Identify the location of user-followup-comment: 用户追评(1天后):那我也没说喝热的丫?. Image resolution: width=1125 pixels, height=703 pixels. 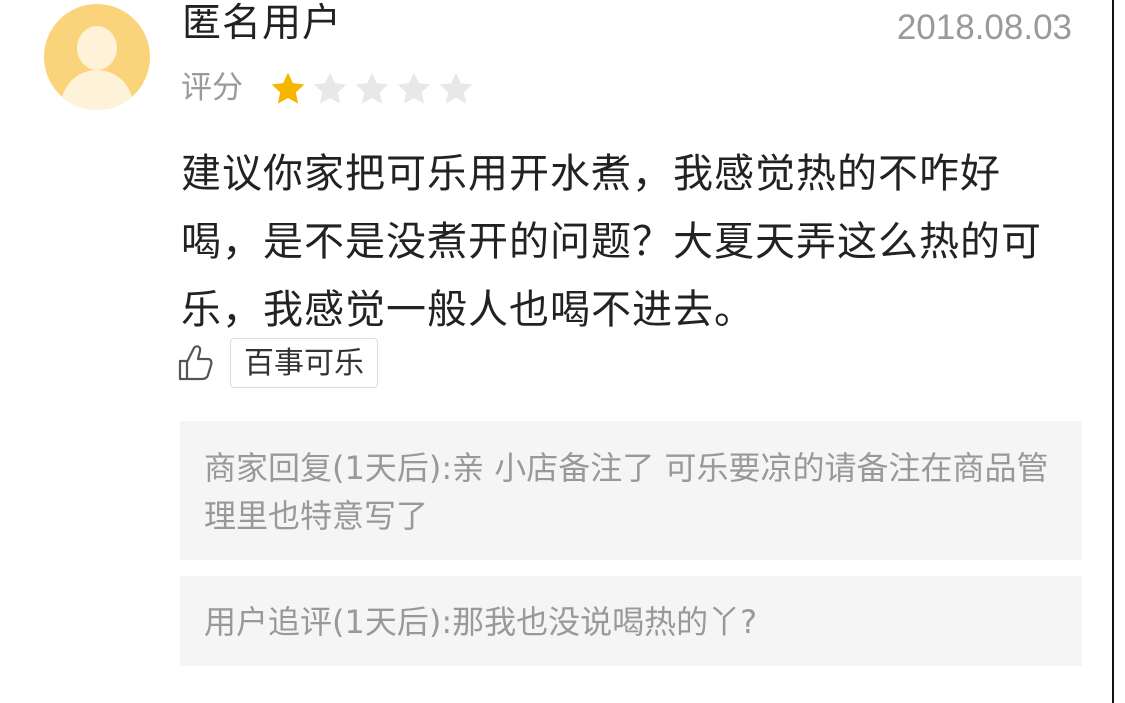
(631, 621).